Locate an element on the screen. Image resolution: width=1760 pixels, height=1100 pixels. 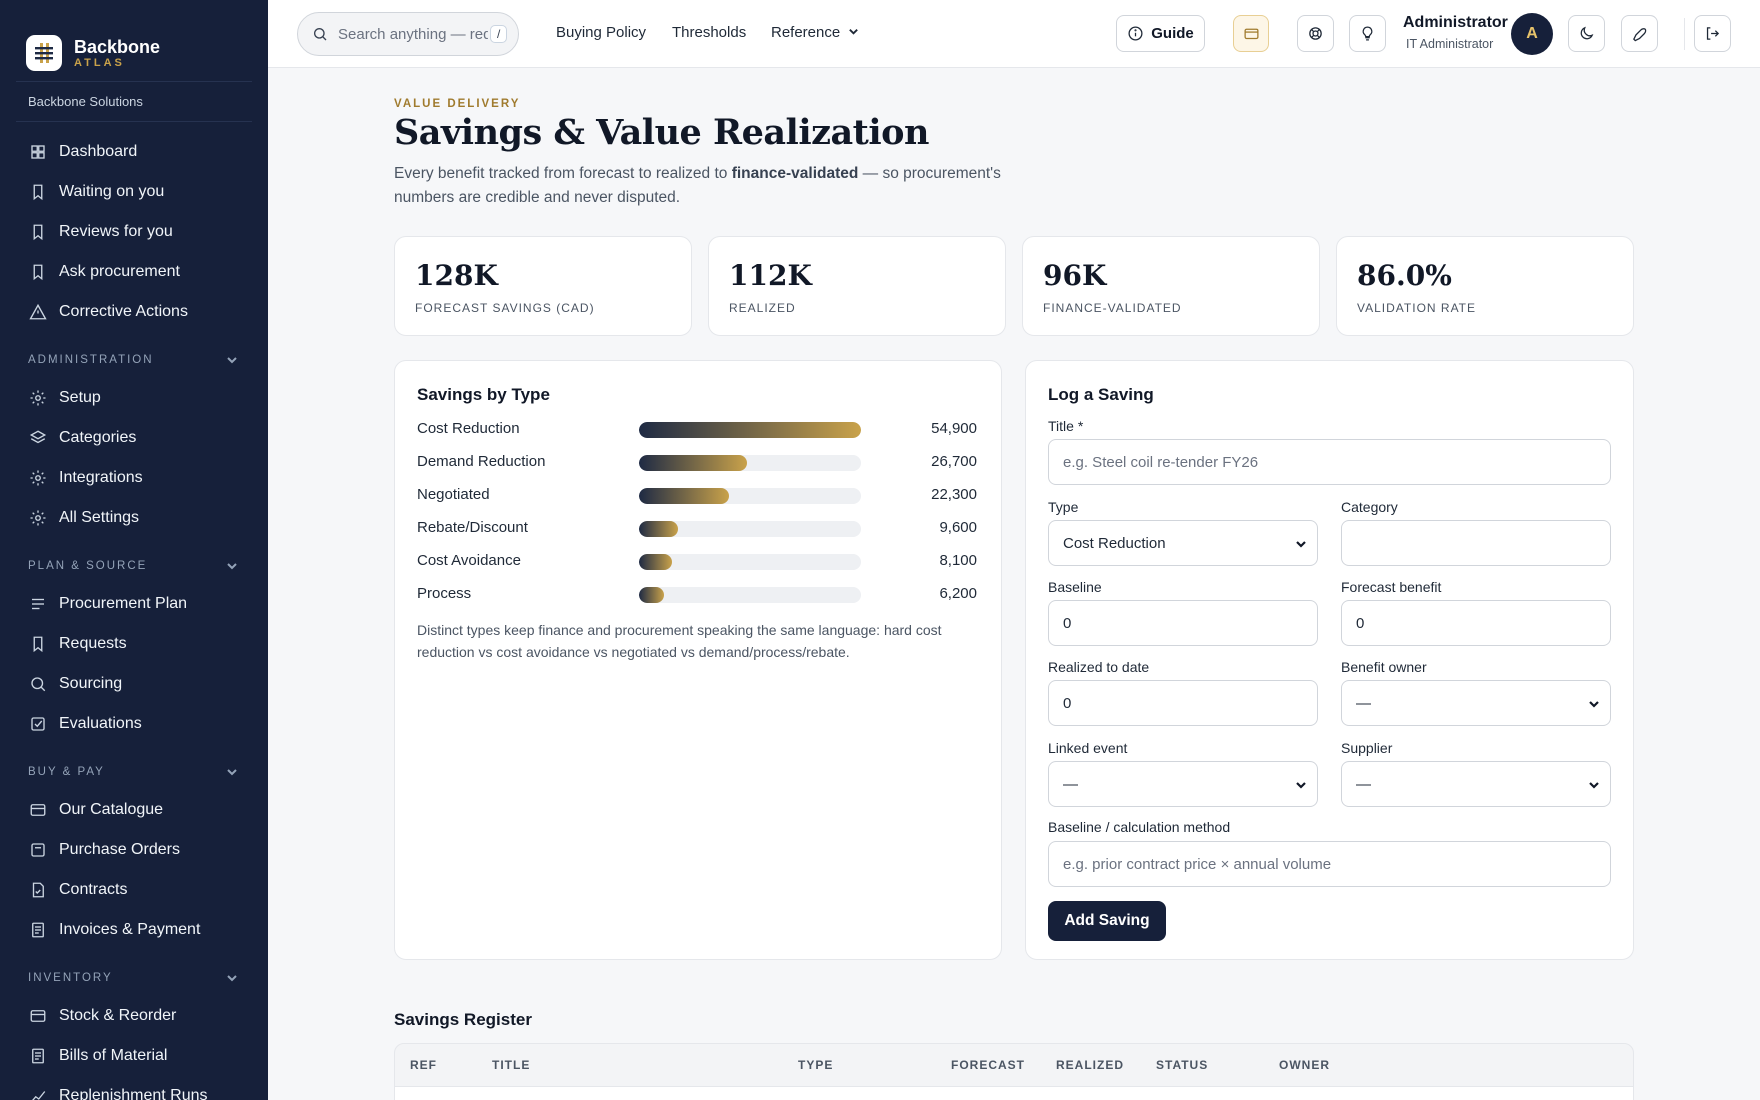
sidebar-item-corrective-actions: Corrective Actions is located at coordinates (134, 312).